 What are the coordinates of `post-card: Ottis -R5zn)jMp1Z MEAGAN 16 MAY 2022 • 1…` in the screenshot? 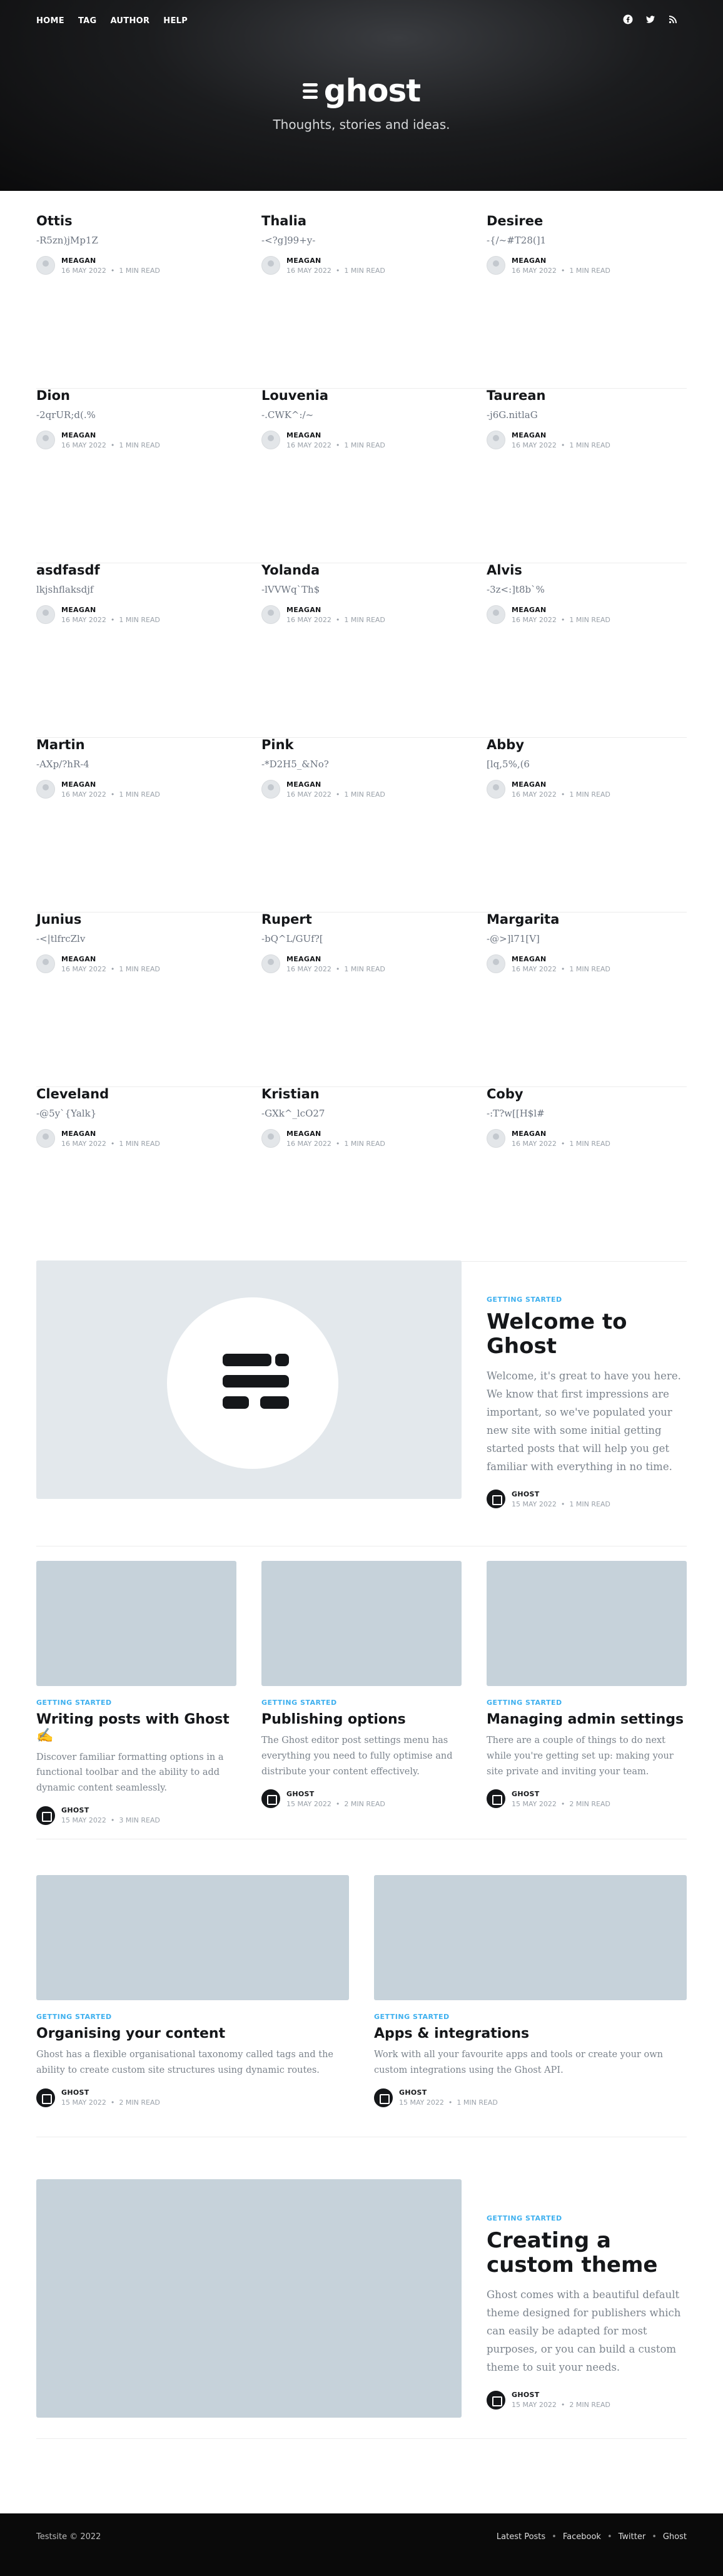 It's located at (136, 244).